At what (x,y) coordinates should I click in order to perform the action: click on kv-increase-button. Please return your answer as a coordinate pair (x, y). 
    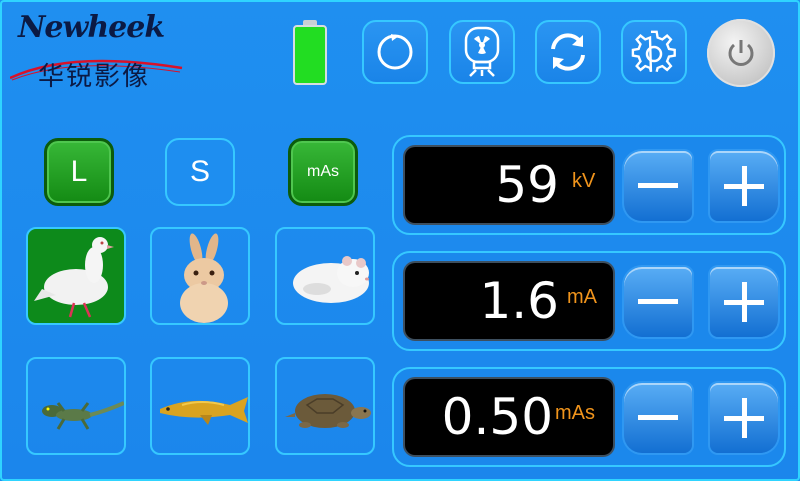
    Looking at the image, I should click on (744, 186).